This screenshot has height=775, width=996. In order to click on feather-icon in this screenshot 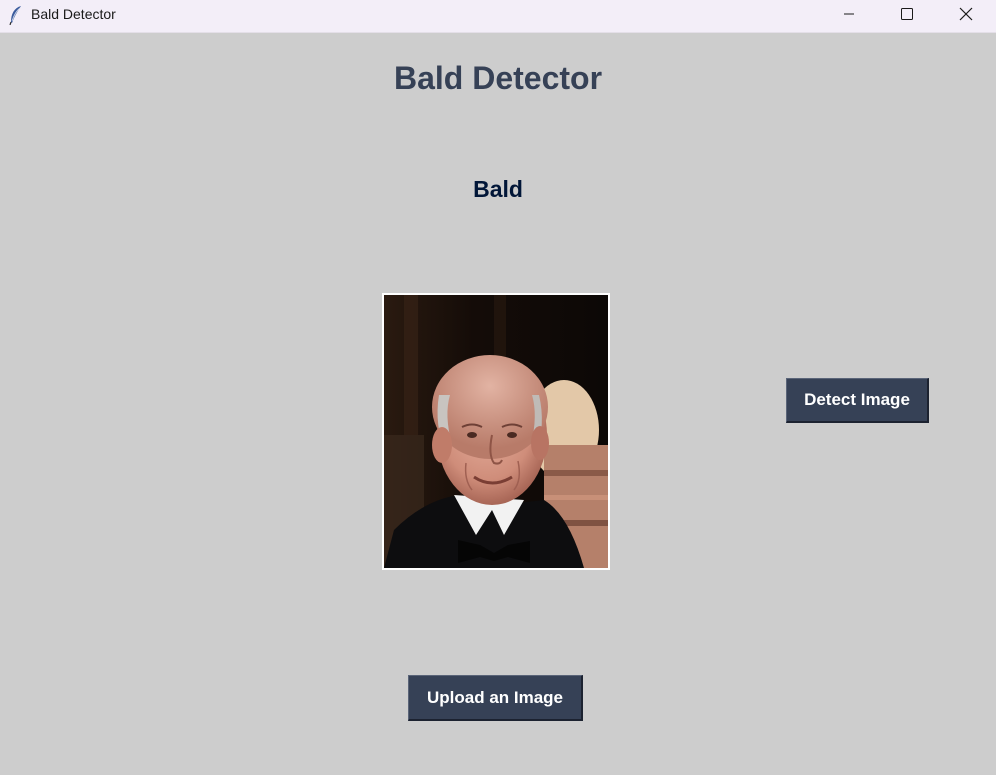, I will do `click(16, 15)`.